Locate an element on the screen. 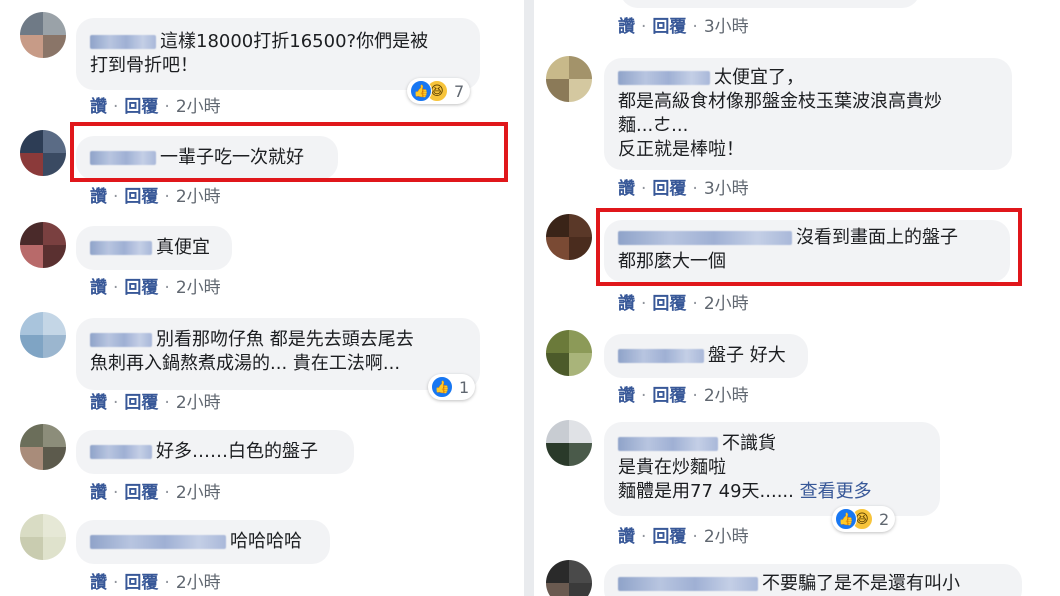 The height and width of the screenshot is (596, 1060). comment-bubble: 哈哈哈哈 is located at coordinates (203, 542).